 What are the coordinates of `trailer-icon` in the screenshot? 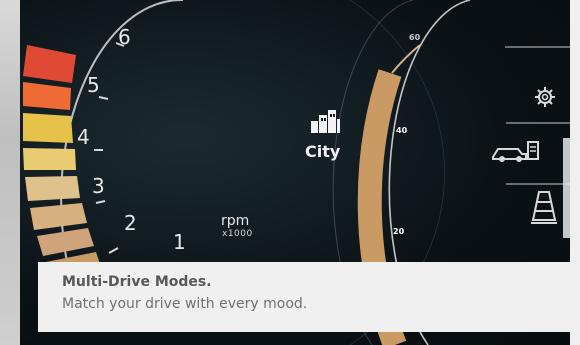 It's located at (544, 207).